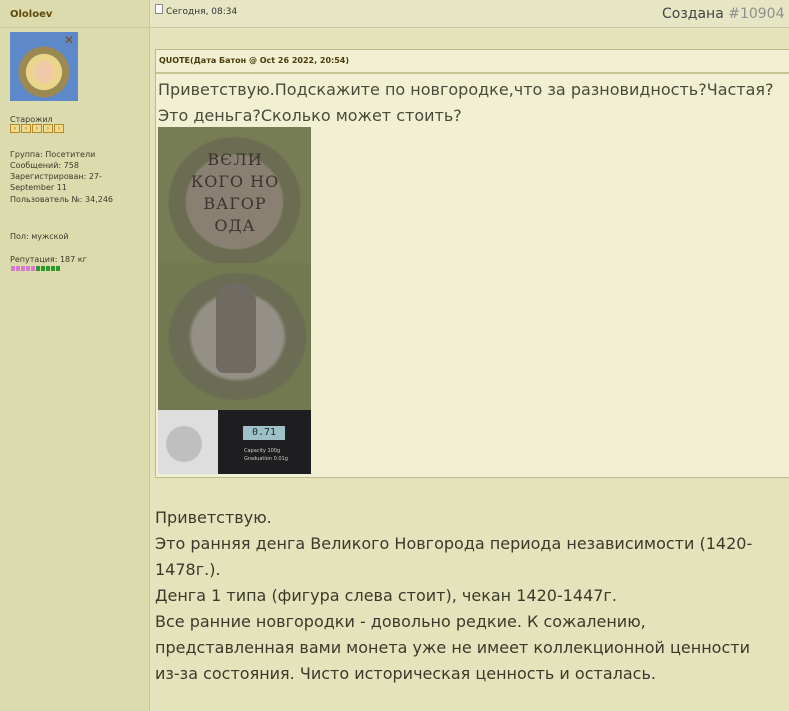 This screenshot has height=711, width=789. I want to click on user-group: Группа: Посетители, so click(53, 154).